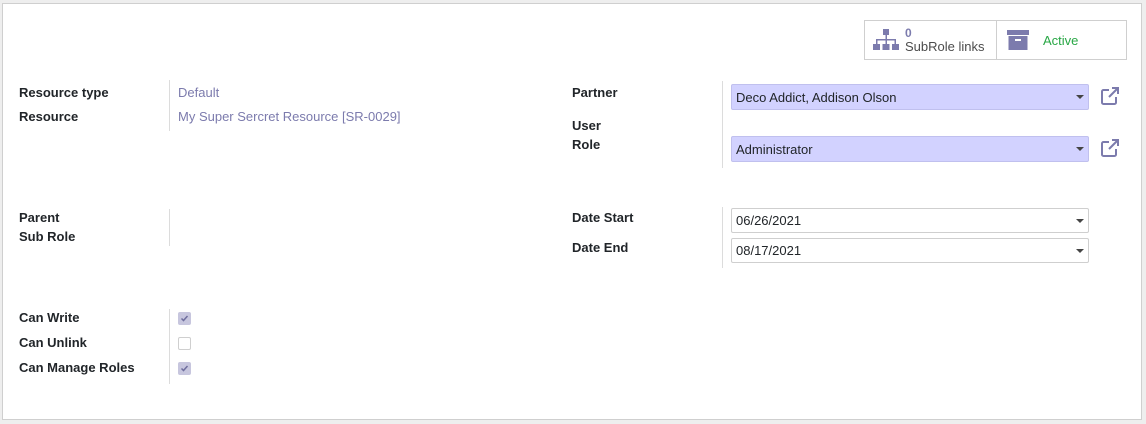 The height and width of the screenshot is (424, 1146). I want to click on can-manage-roles-label: Can Manage Roles, so click(77, 367).